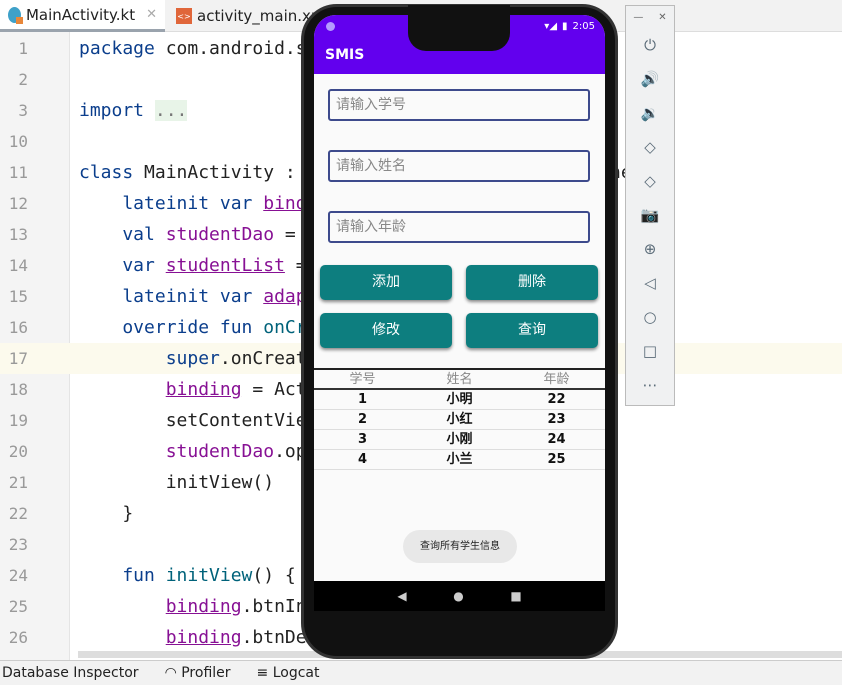 The image size is (842, 685). I want to click on profiler-icon: ◠, so click(173, 673).